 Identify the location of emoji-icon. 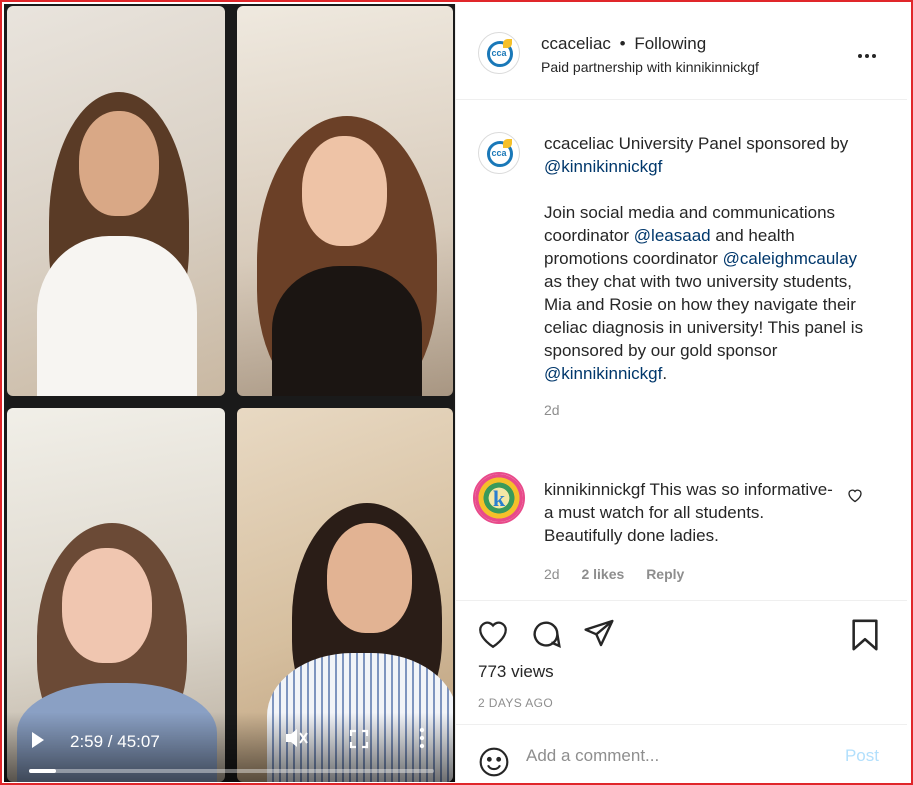
(494, 764).